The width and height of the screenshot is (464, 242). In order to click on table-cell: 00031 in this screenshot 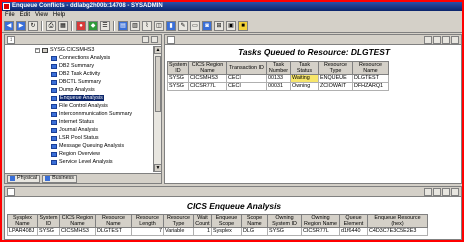, I will do `click(278, 86)`.